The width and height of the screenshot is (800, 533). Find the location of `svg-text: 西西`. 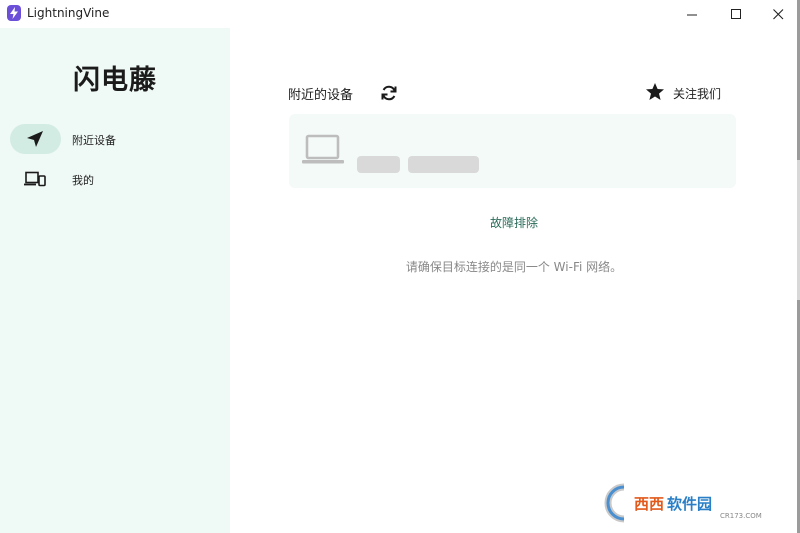

svg-text: 西西 is located at coordinates (649, 504).